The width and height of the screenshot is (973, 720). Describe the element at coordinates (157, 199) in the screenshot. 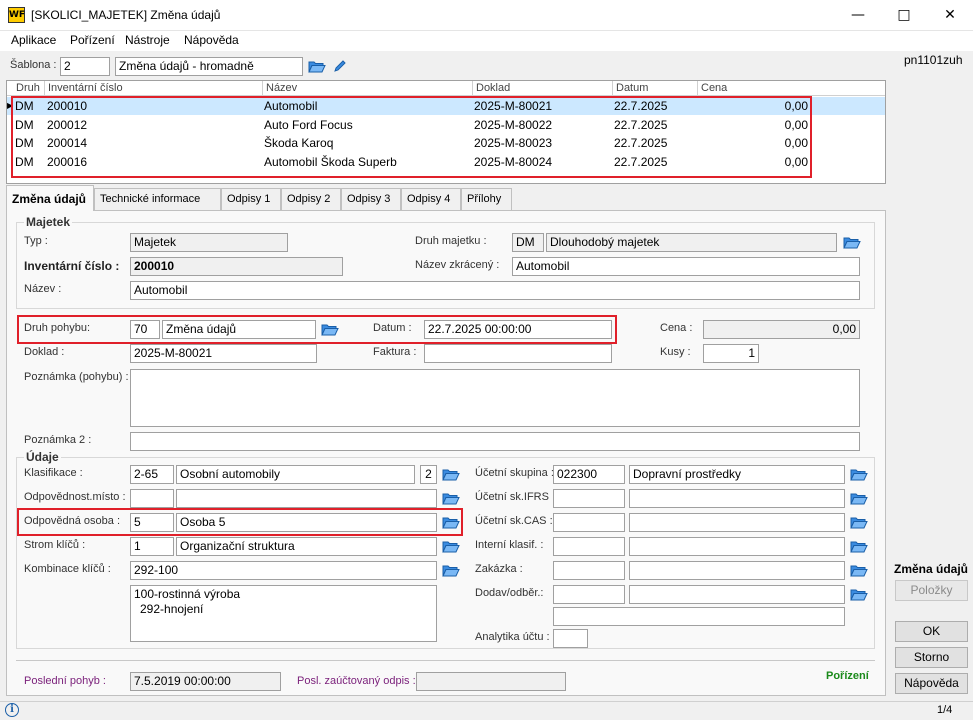

I see `tab-technicke-informace: Technické informace` at that location.